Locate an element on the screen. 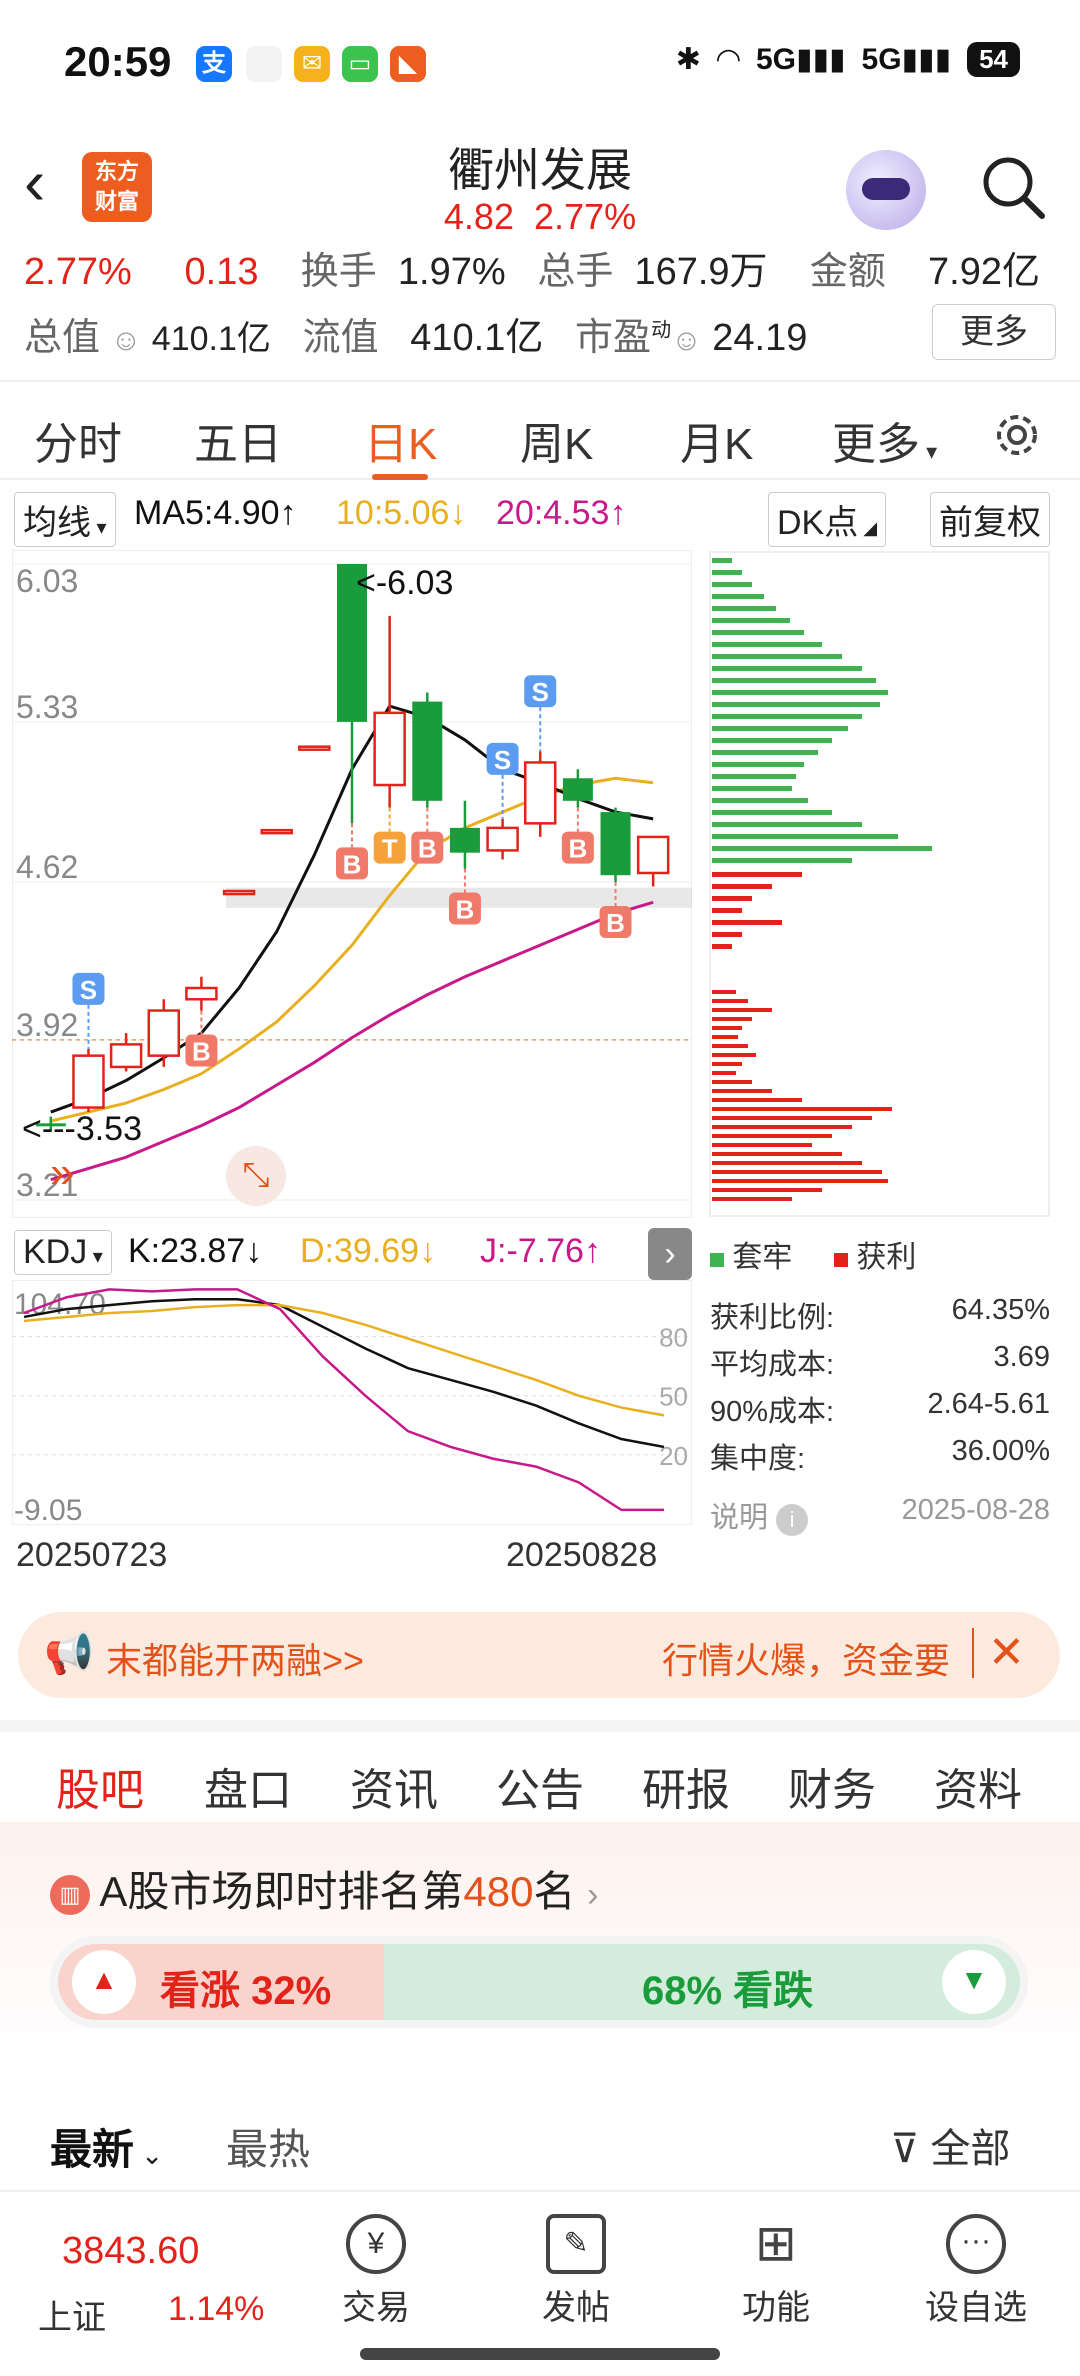  kdj-j-value: J:-7.76↑ is located at coordinates (540, 1251).